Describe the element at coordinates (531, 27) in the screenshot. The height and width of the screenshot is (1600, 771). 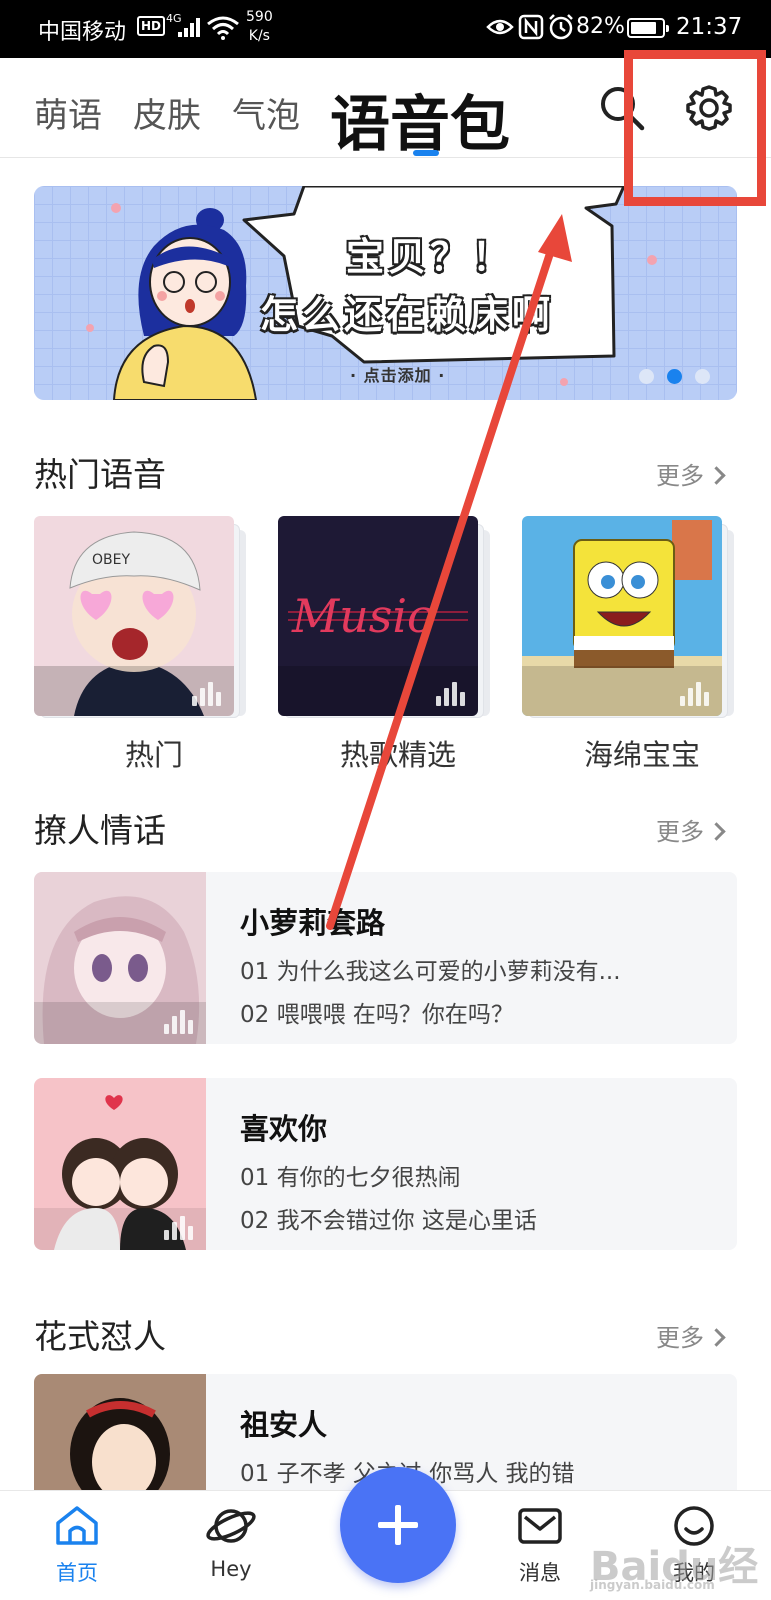
I see `nfc-icon` at that location.